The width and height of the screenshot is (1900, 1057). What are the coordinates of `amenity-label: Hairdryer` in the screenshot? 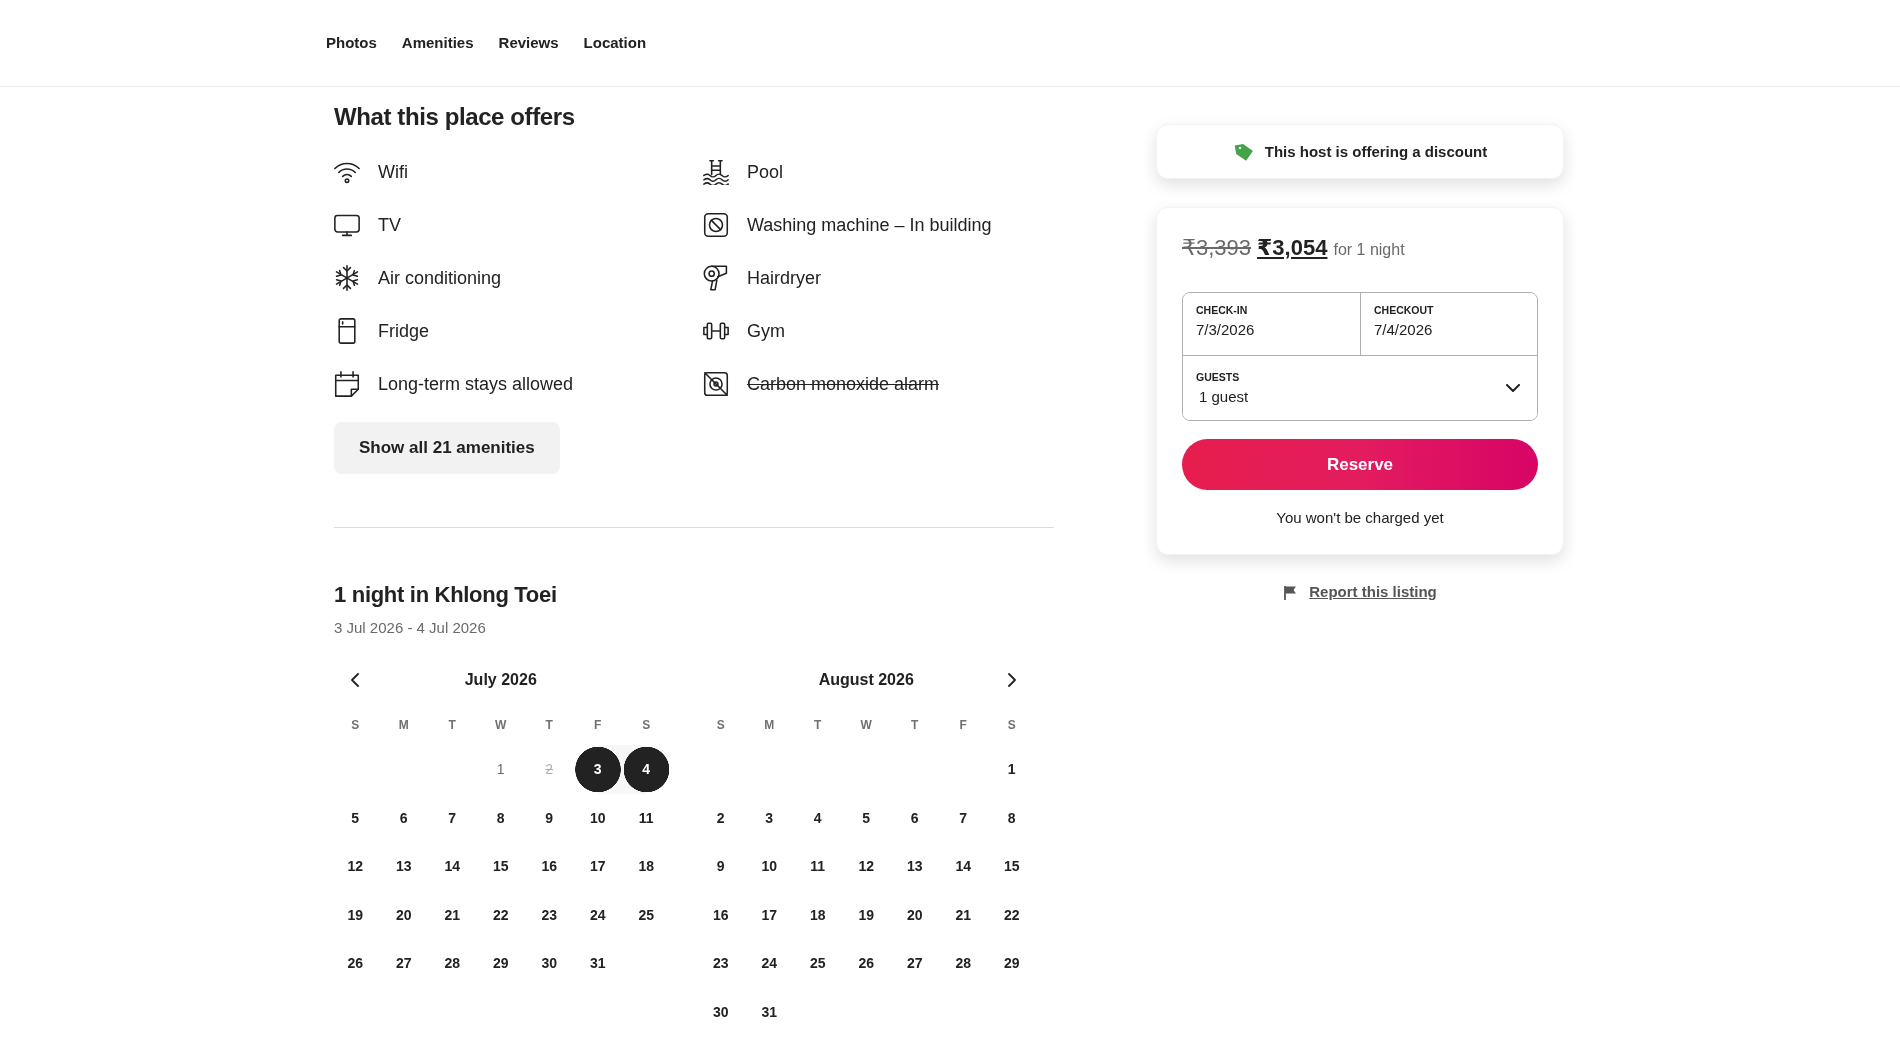 It's located at (784, 278).